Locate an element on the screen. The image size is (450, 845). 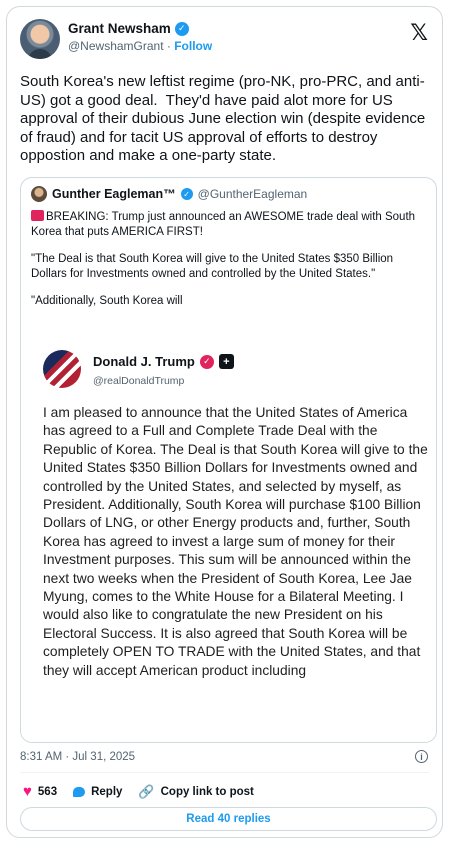
action-bar: ♥ 563 Reply 🔗 Copy link to post is located at coordinates (146, 791).